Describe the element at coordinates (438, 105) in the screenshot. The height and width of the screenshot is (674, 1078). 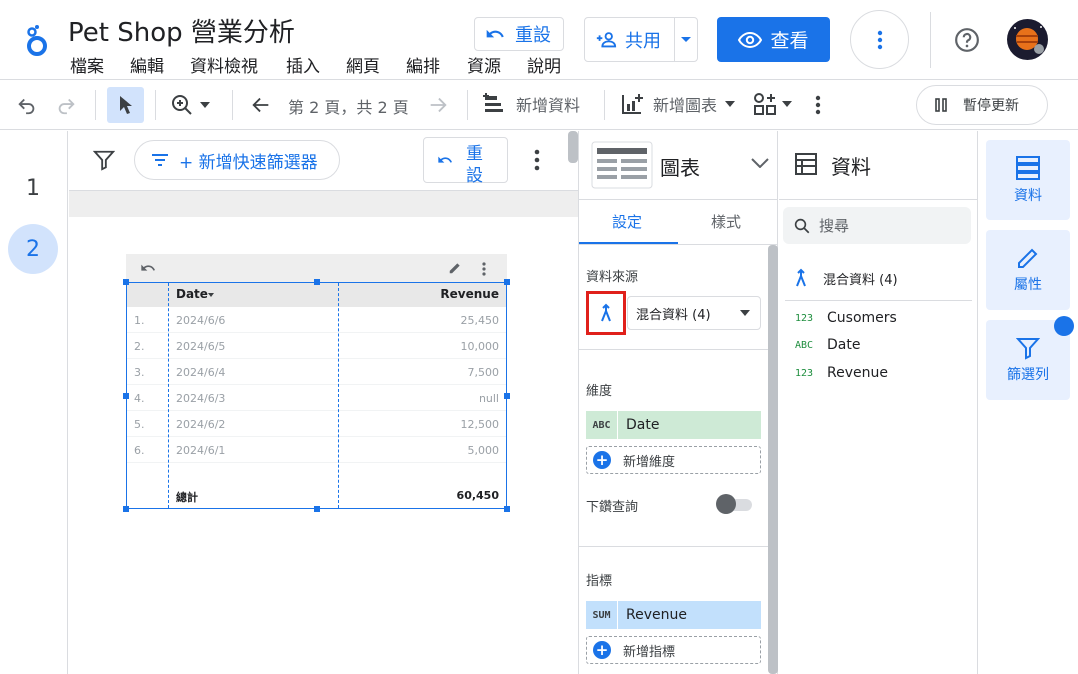
I see `next-page-icon` at that location.